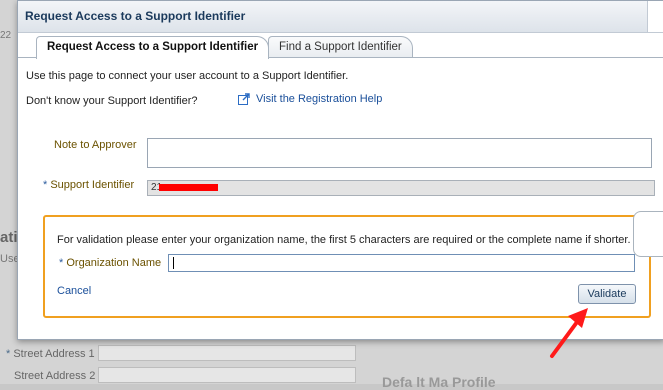 The height and width of the screenshot is (390, 663). What do you see at coordinates (648, 234) in the screenshot?
I see `help-bubble` at bounding box center [648, 234].